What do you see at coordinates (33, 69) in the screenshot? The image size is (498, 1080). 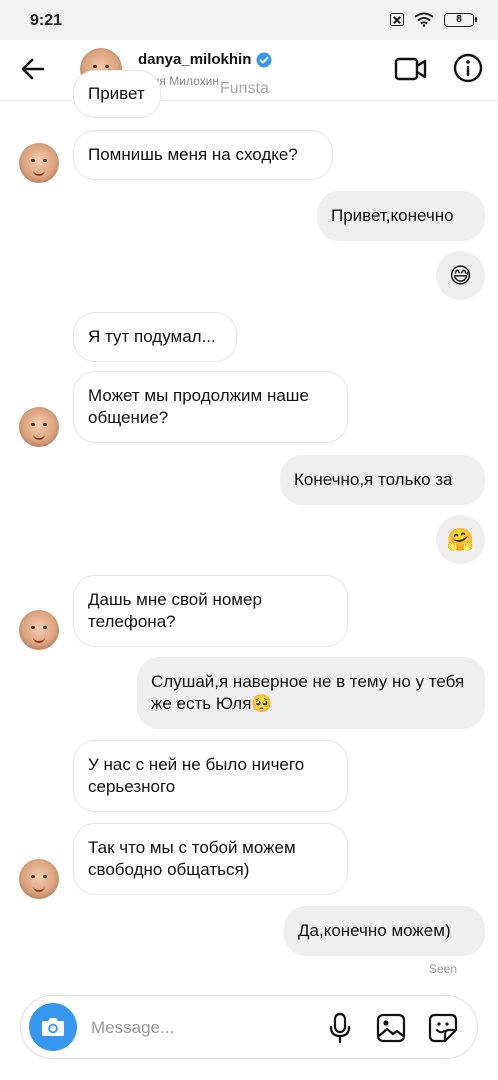 I see `back-arrow-icon` at bounding box center [33, 69].